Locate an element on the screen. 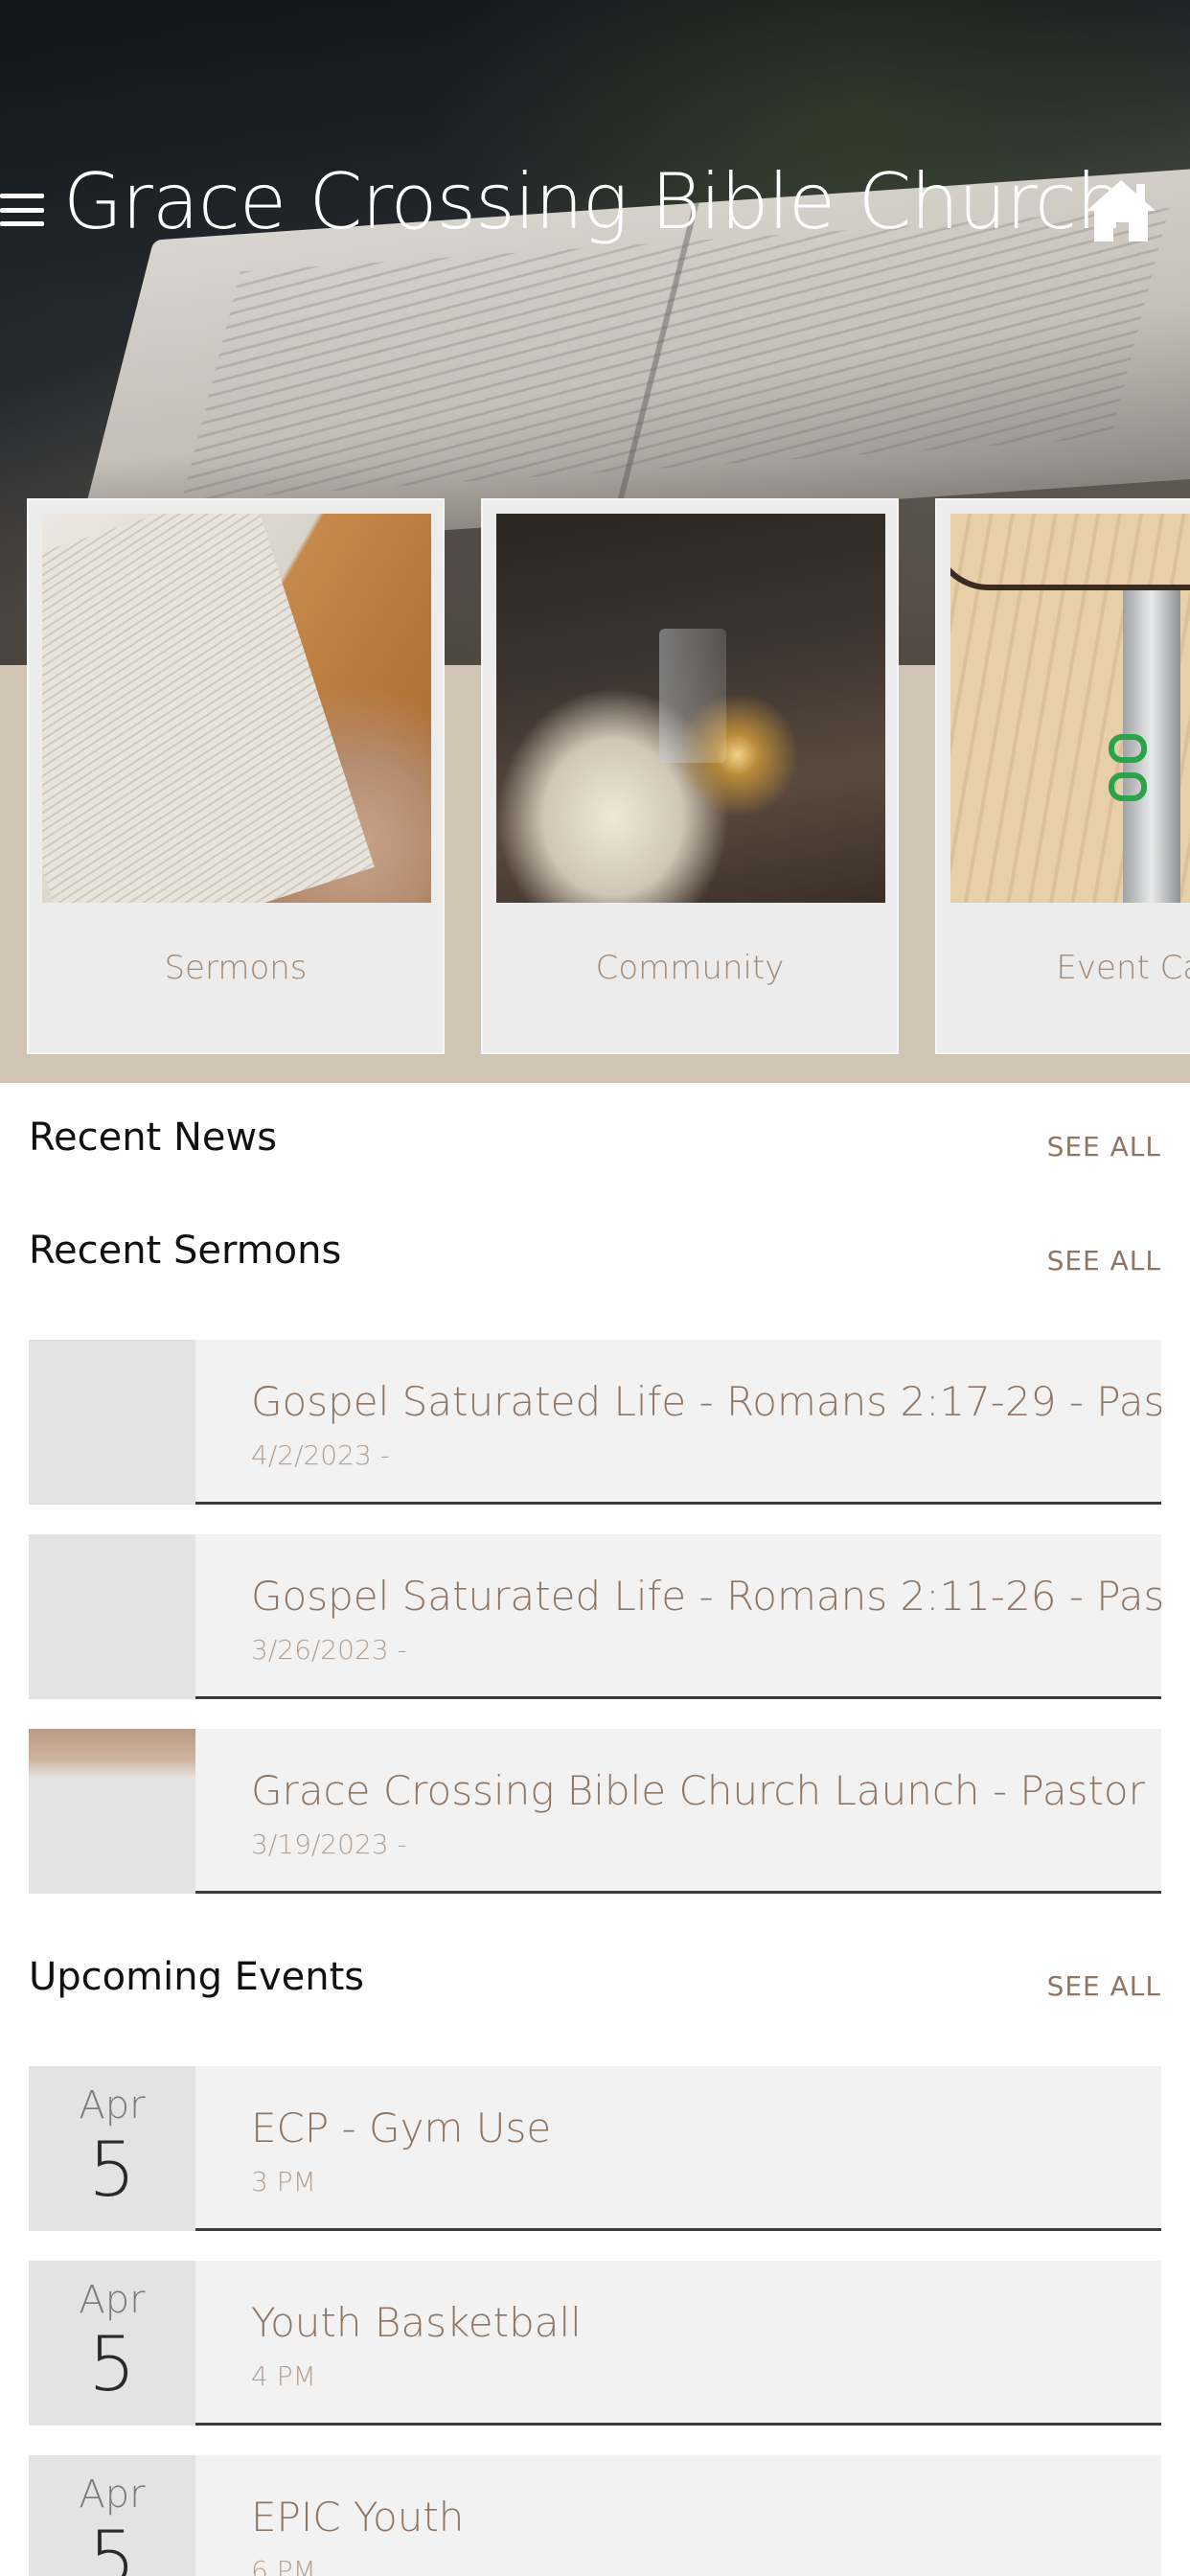 The width and height of the screenshot is (1190, 2576). sermon-date: 4/2/2023 - is located at coordinates (320, 1455).